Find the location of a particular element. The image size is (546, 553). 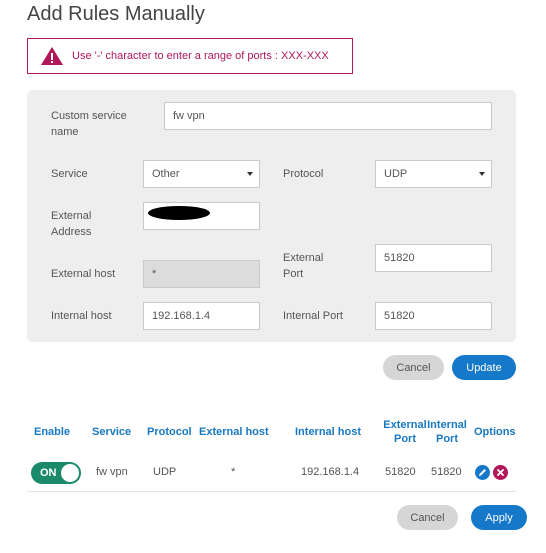

internal-port-value: 51820 is located at coordinates (399, 316).